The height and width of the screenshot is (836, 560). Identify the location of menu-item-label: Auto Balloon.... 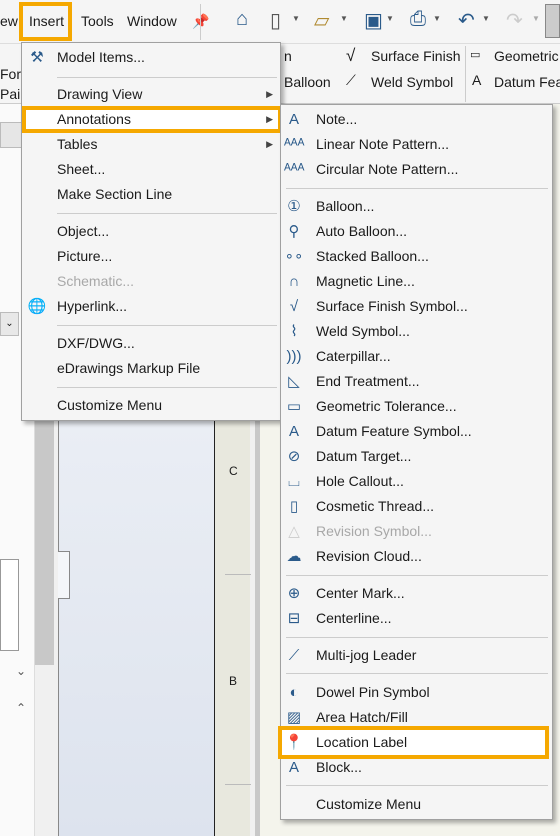
(362, 231).